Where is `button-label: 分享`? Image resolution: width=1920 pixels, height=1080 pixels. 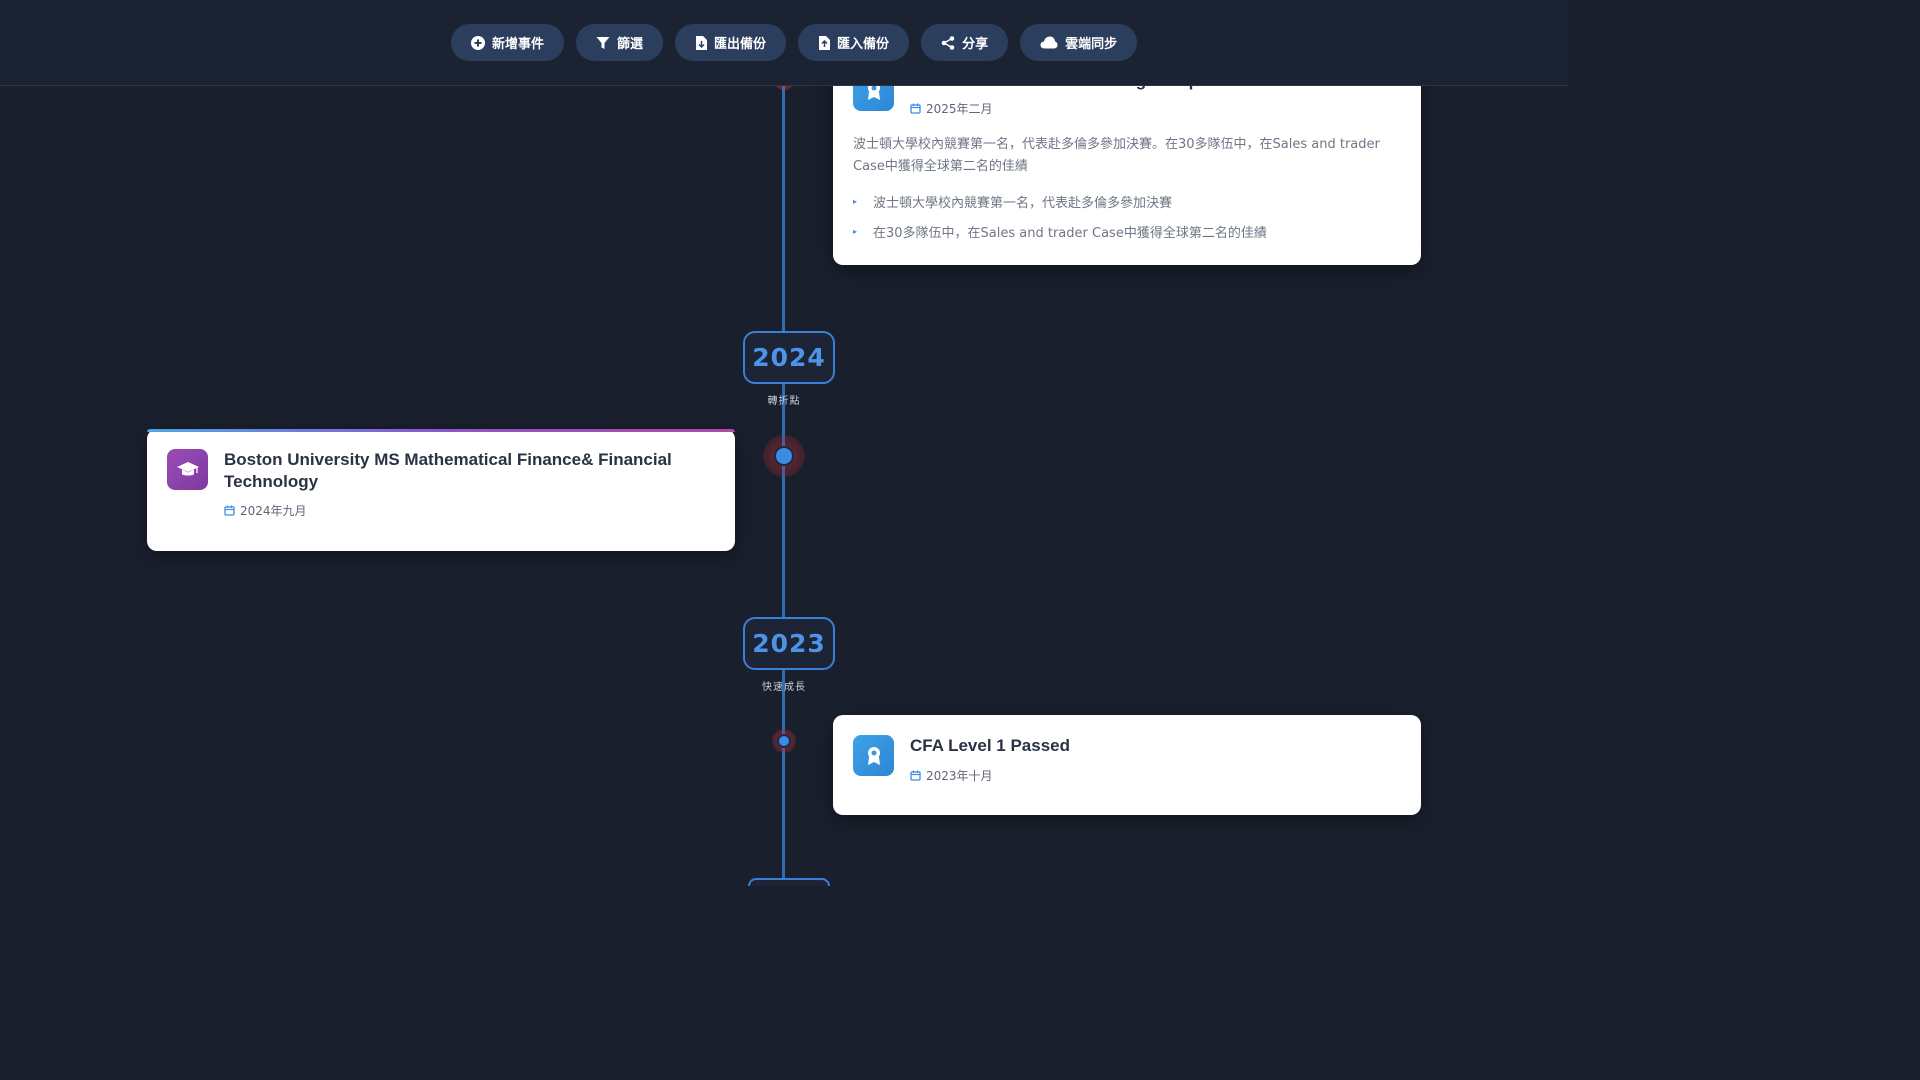 button-label: 分享 is located at coordinates (975, 44).